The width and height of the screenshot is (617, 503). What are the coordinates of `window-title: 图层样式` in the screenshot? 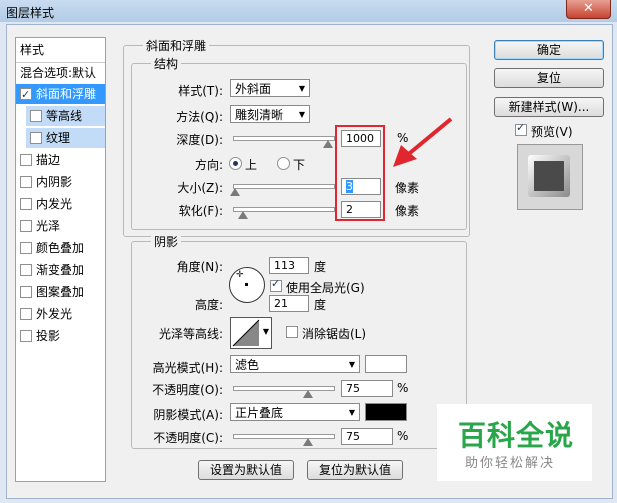 It's located at (30, 13).